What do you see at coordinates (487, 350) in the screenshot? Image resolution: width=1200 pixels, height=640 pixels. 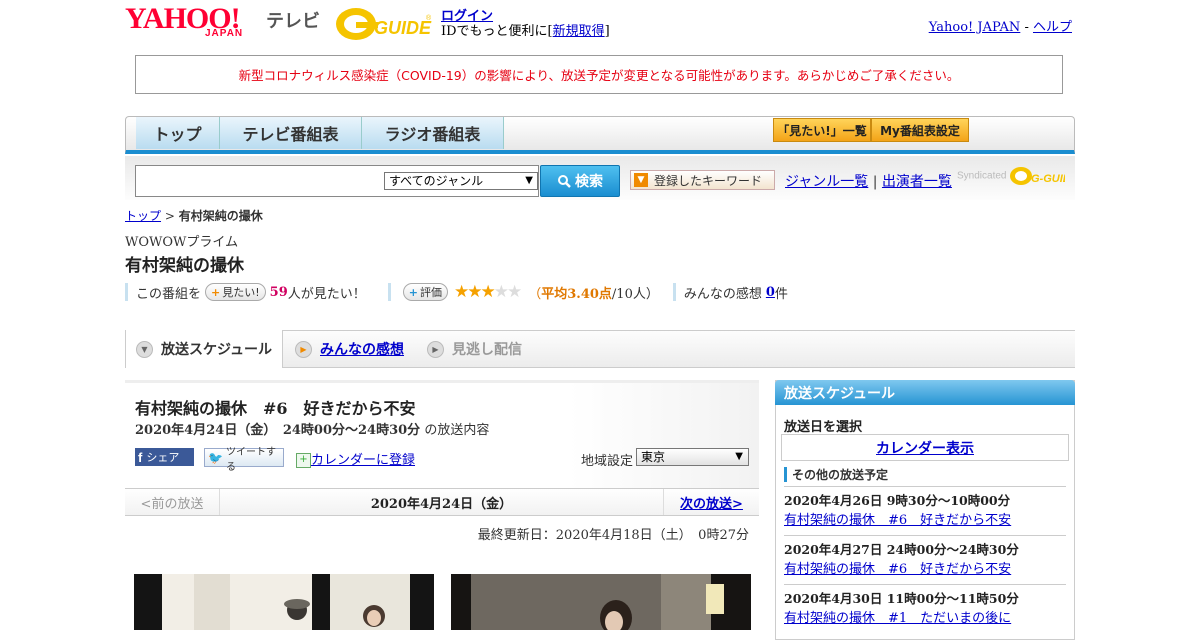 I see `tab-catchup-label: 見逃し配信` at bounding box center [487, 350].